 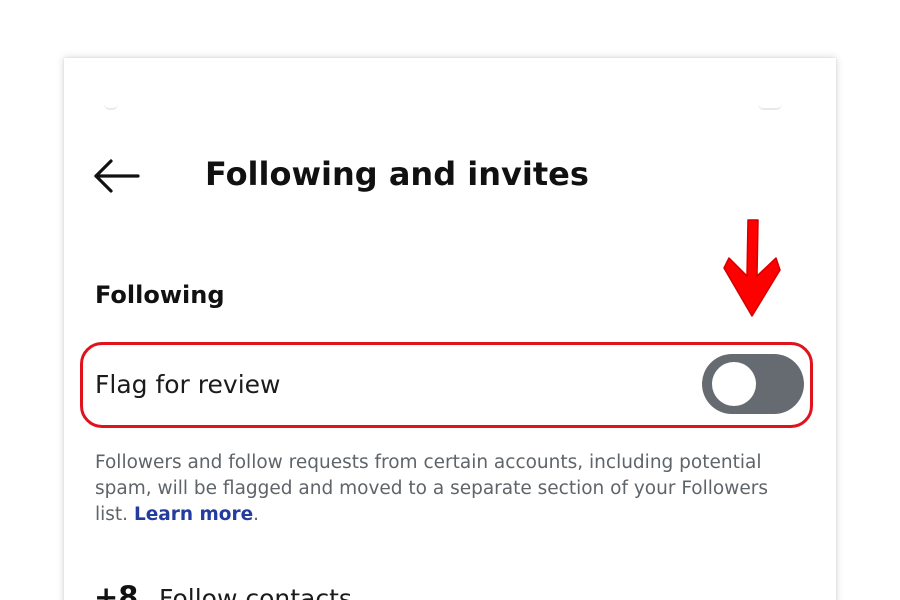 What do you see at coordinates (116, 590) in the screenshot?
I see `add-contacts-icon: +8` at bounding box center [116, 590].